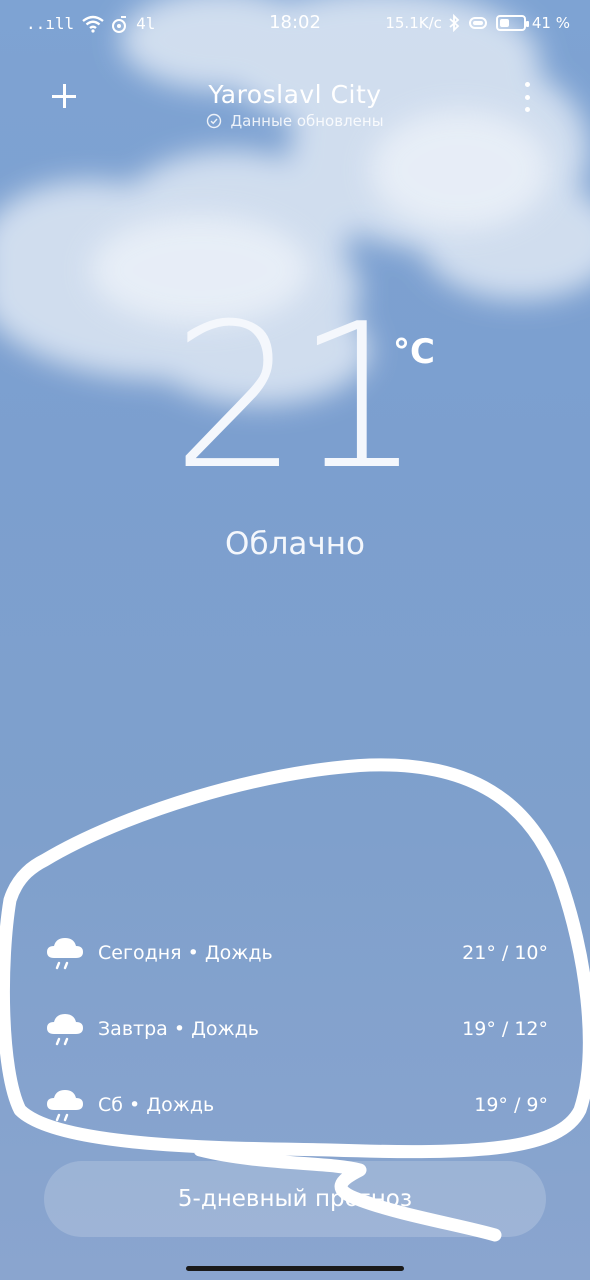  What do you see at coordinates (295, 1268) in the screenshot?
I see `home-indicator` at bounding box center [295, 1268].